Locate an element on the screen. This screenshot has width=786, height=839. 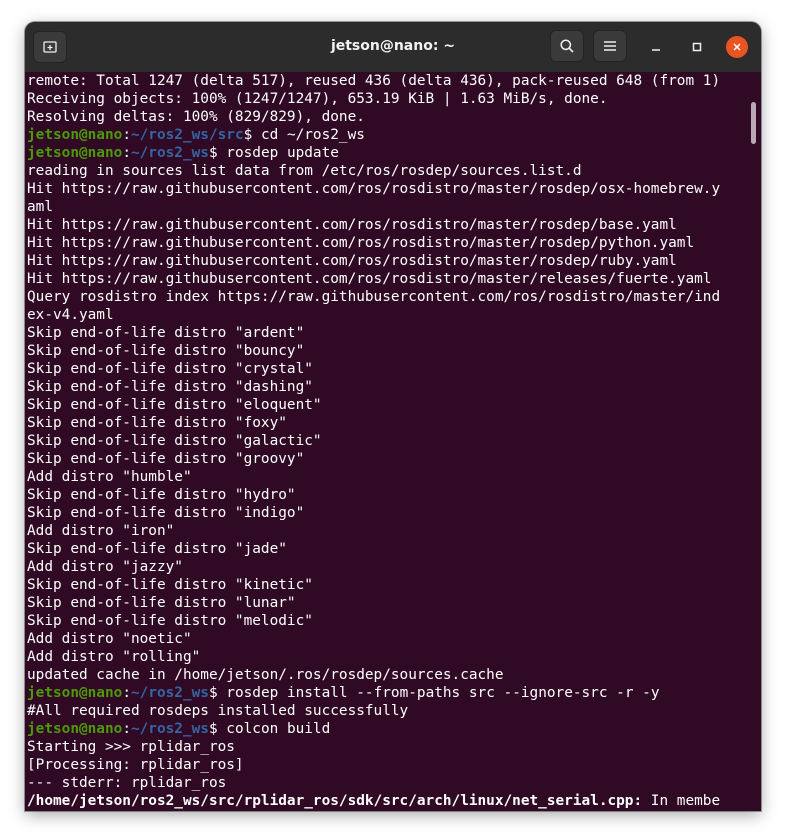
line-text: Skip end-of-life distro "groovy" is located at coordinates (166, 459).